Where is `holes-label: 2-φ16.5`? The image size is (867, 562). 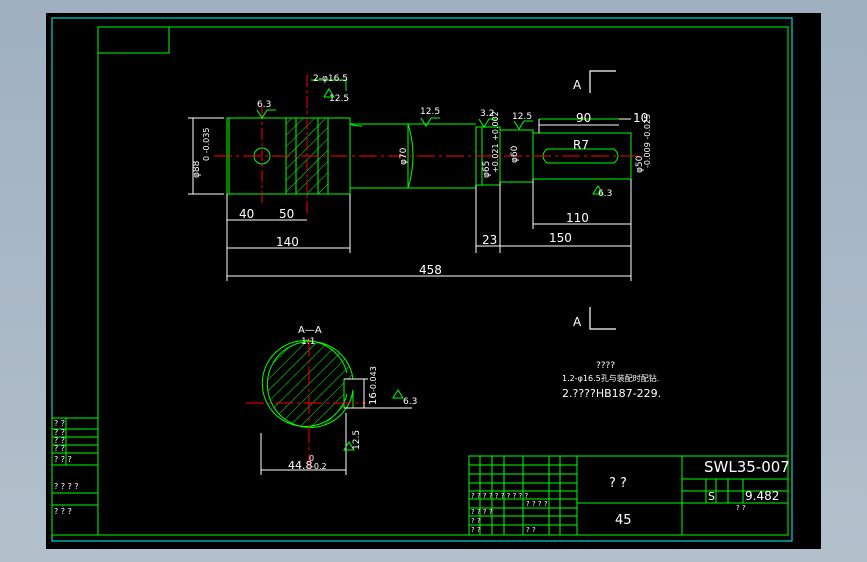
holes-label: 2-φ16.5 is located at coordinates (330, 79).